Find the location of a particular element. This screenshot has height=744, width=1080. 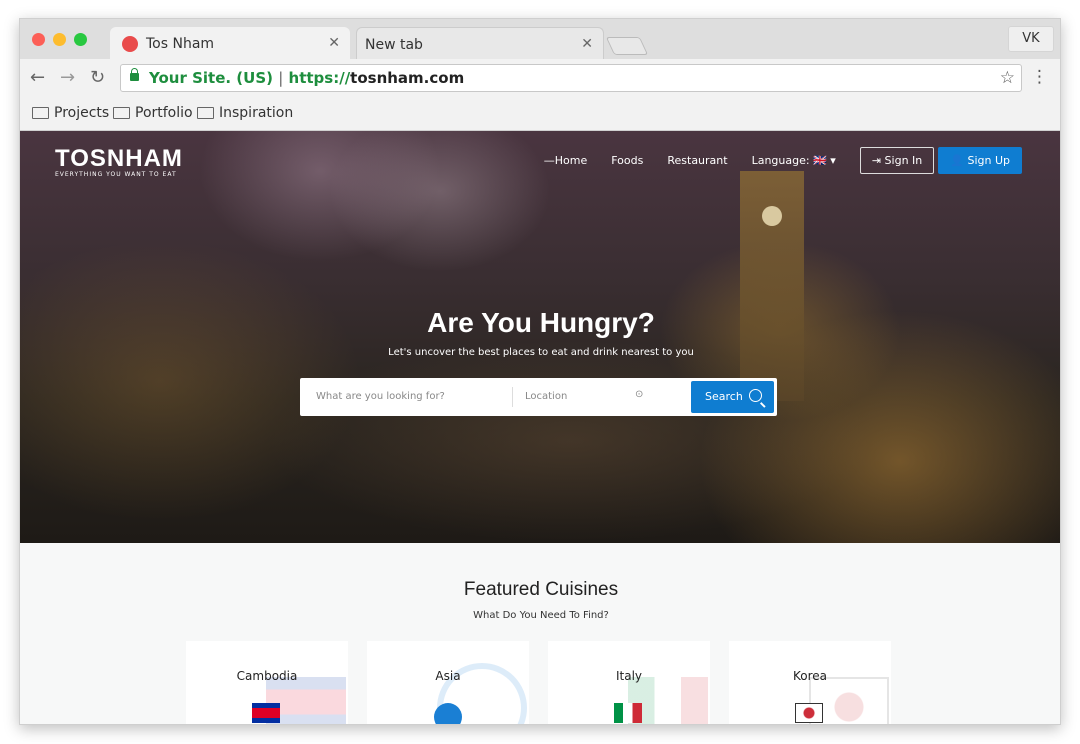

bookmarks-bar: Projects Portfolio Inspiration is located at coordinates (540, 114).